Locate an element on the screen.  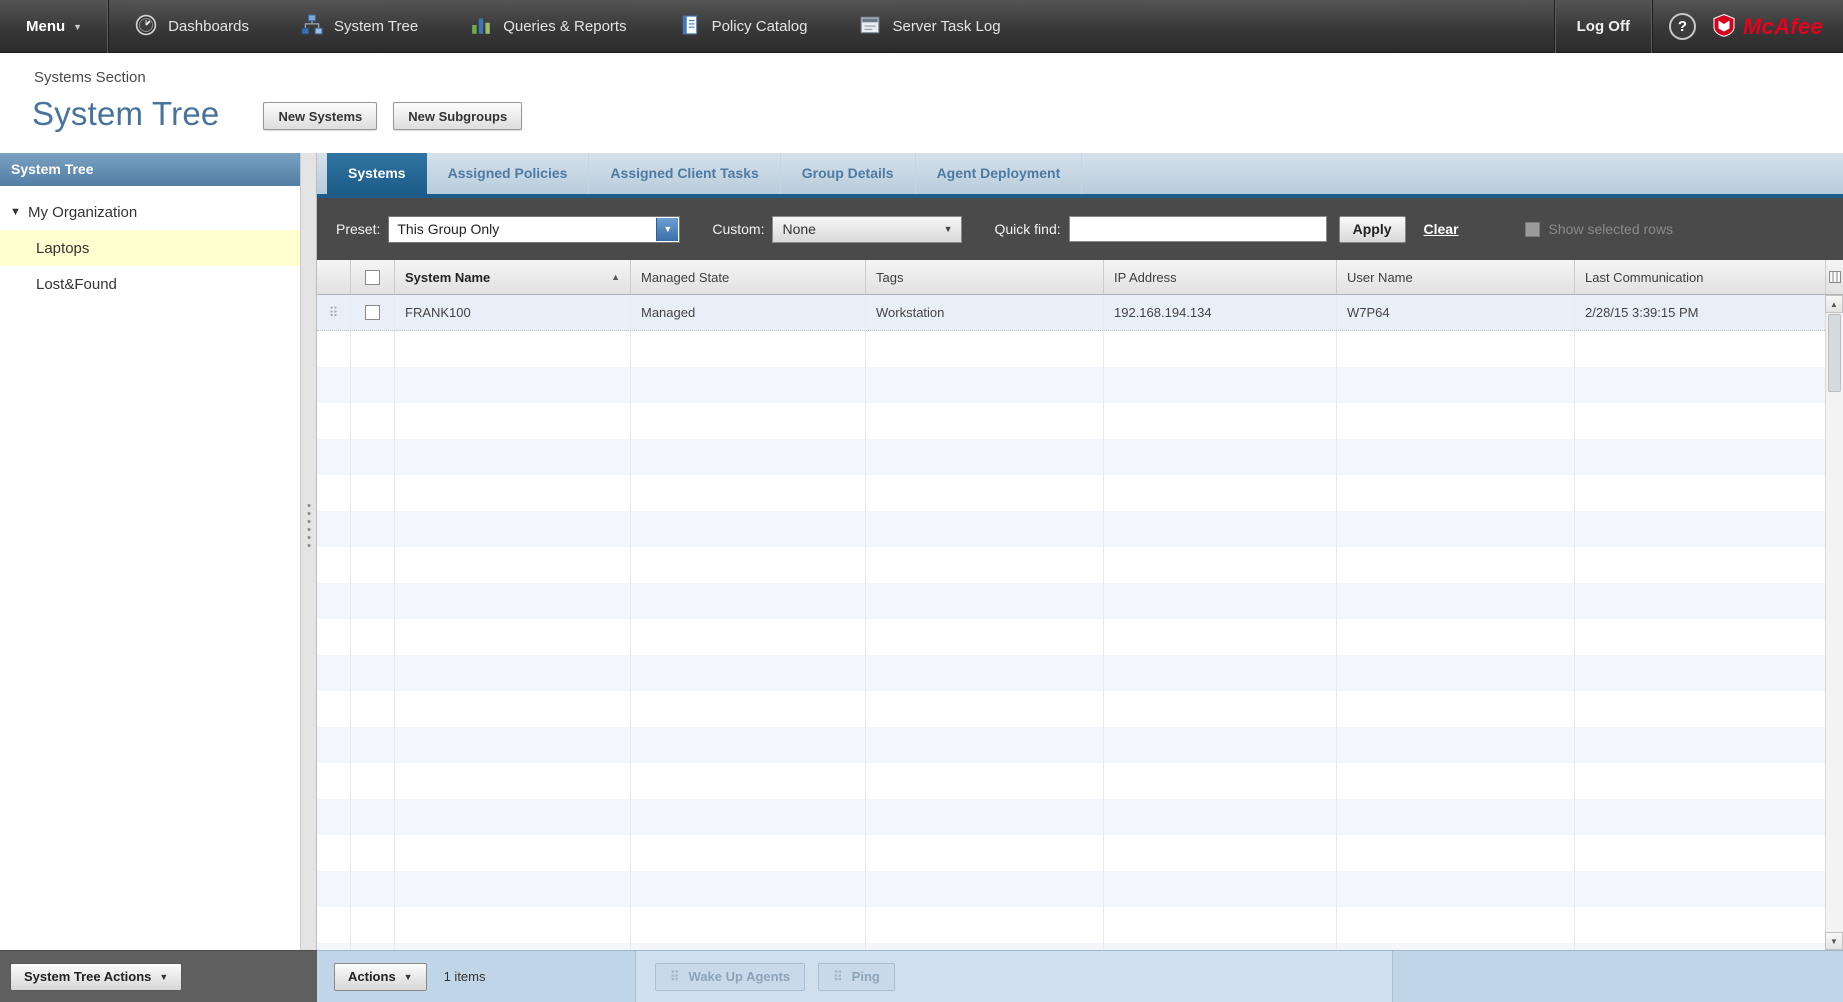
mcafee-wordmark: McAfee is located at coordinates (1782, 26).